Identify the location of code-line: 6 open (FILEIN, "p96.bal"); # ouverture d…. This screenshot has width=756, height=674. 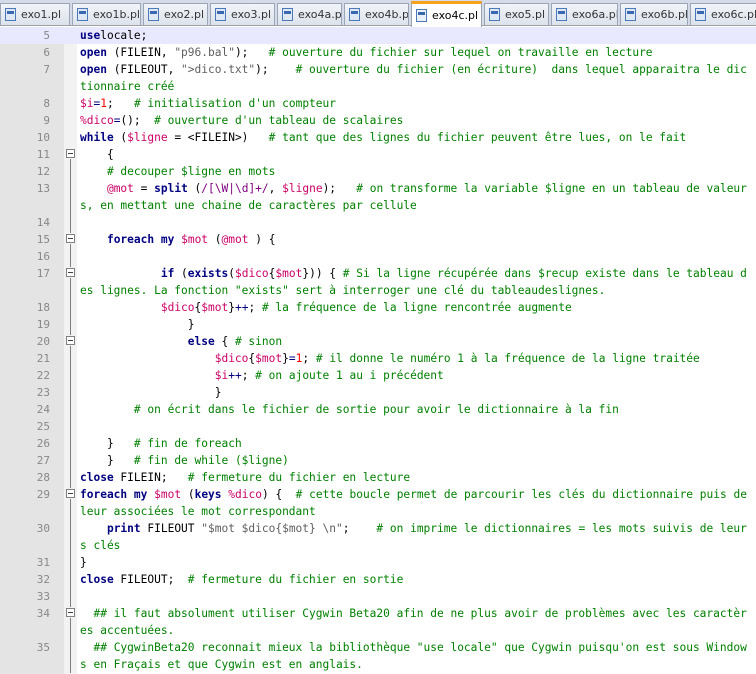
(378, 52).